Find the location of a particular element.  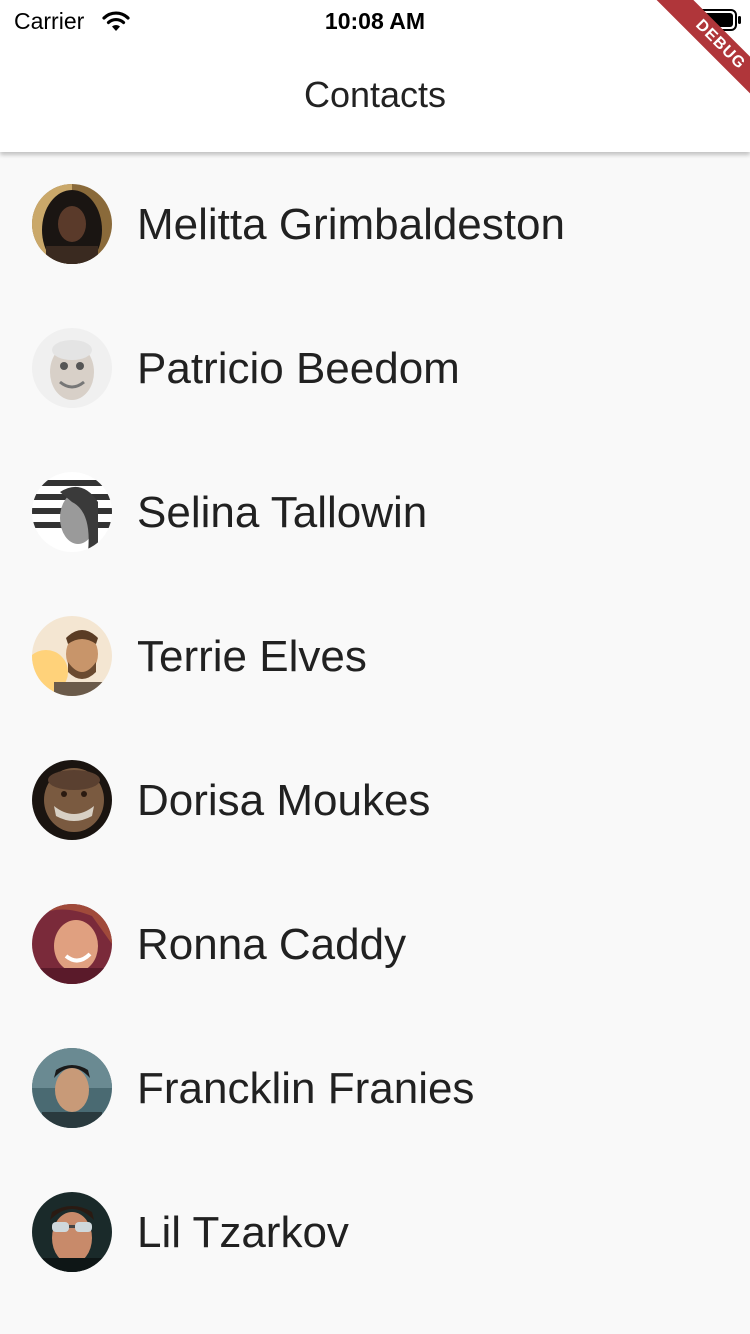

contact-row: Patricio Beedom is located at coordinates (375, 368).